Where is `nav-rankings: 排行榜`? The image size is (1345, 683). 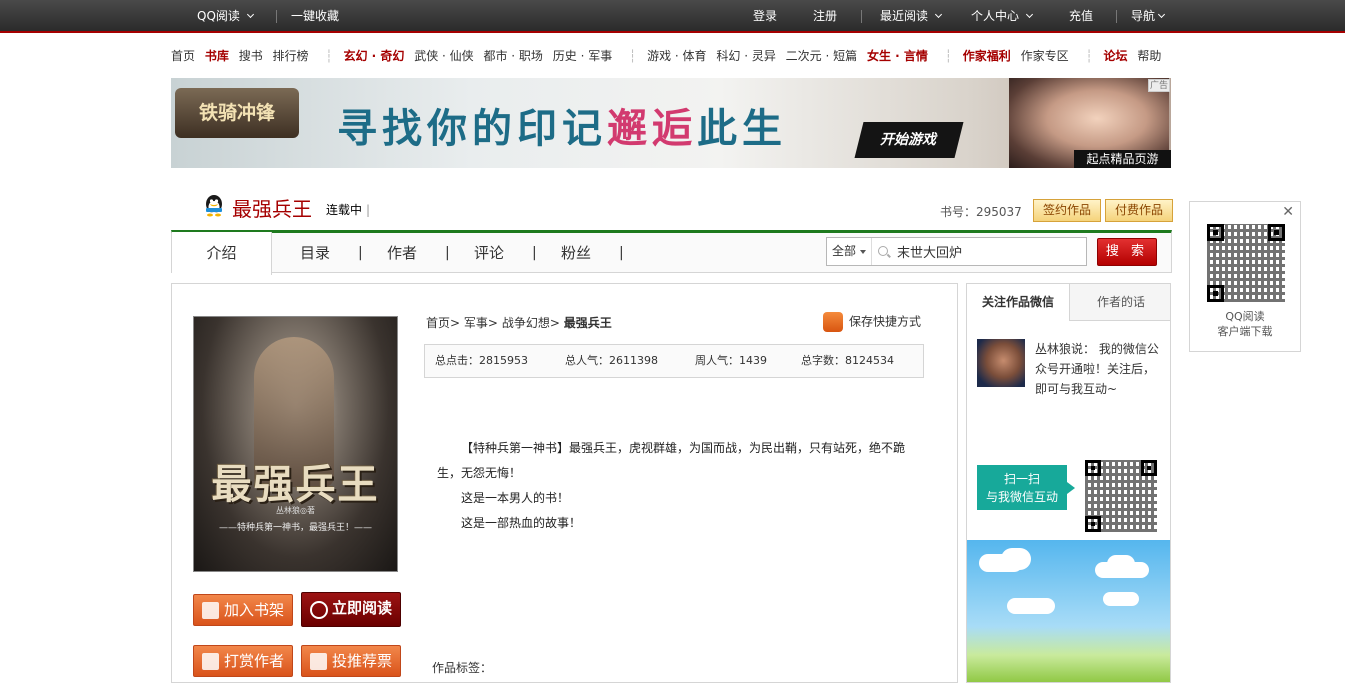 nav-rankings: 排行榜 is located at coordinates (291, 55).